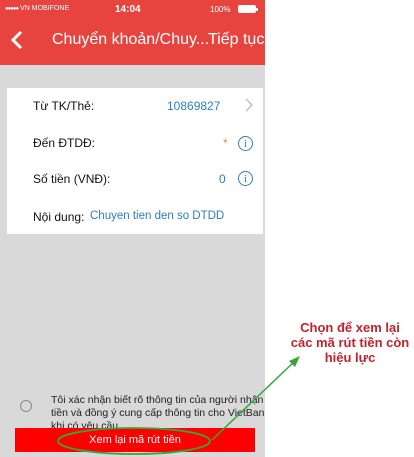 The width and height of the screenshot is (414, 457). What do you see at coordinates (222, 179) in the screenshot?
I see `amount-value: 0` at bounding box center [222, 179].